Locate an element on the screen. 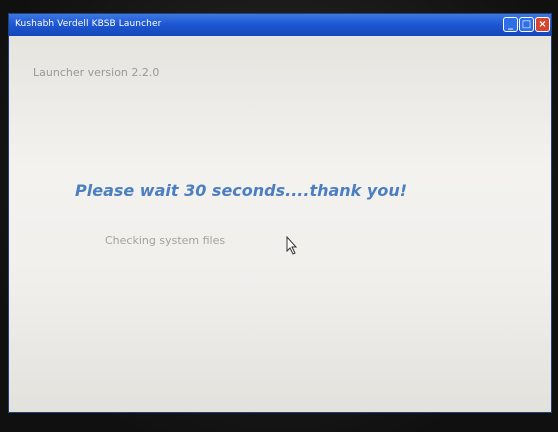  version-label: Launcher version 2.2.0 is located at coordinates (96, 72).